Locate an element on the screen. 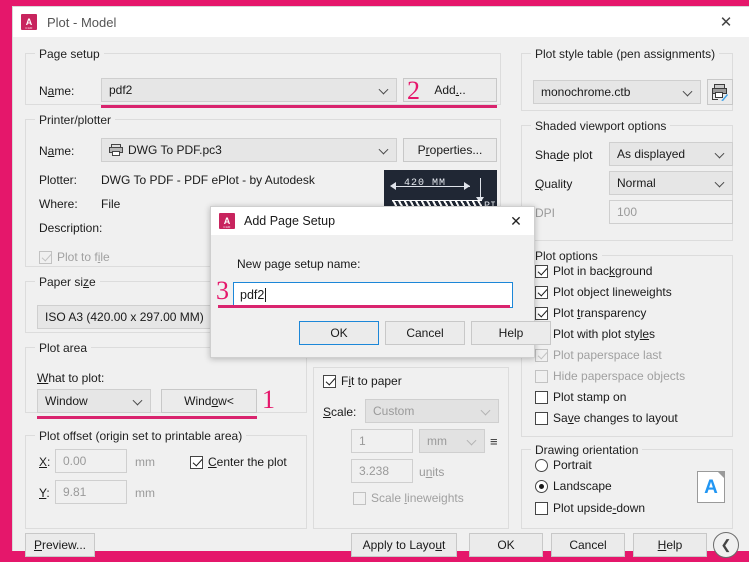  modal-cancel-button: Cancel is located at coordinates (425, 333).